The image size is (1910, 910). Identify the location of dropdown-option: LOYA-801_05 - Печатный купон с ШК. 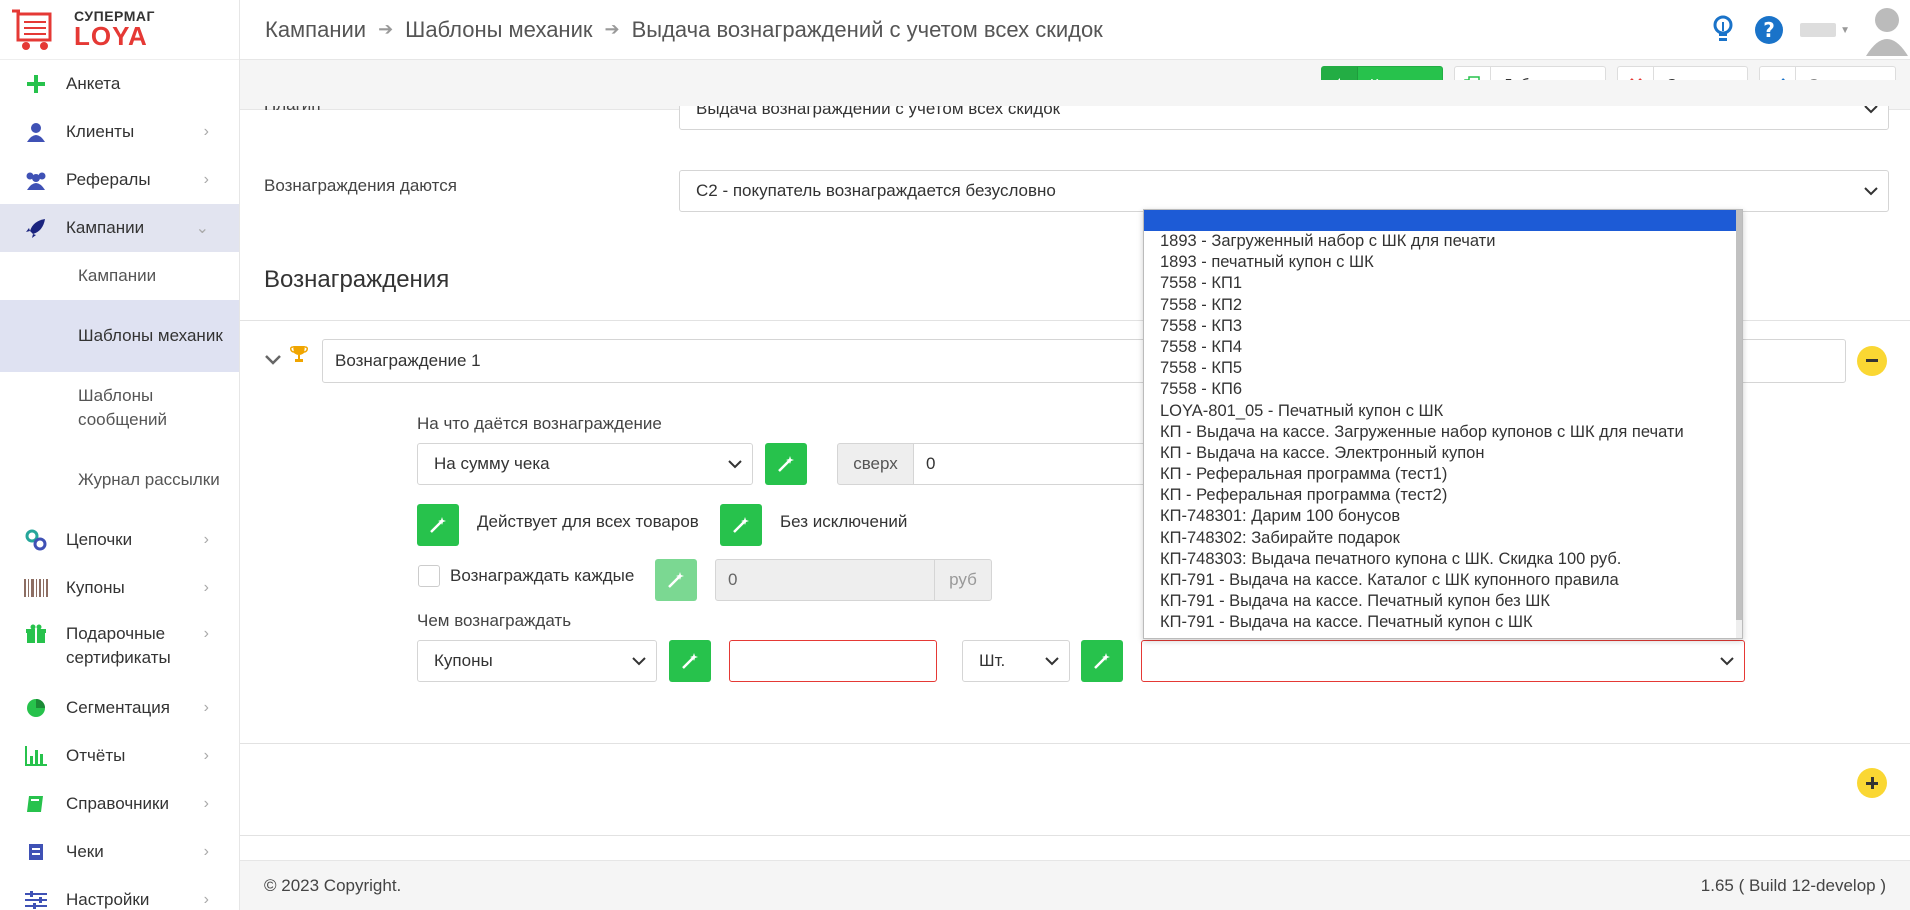
(1443, 411).